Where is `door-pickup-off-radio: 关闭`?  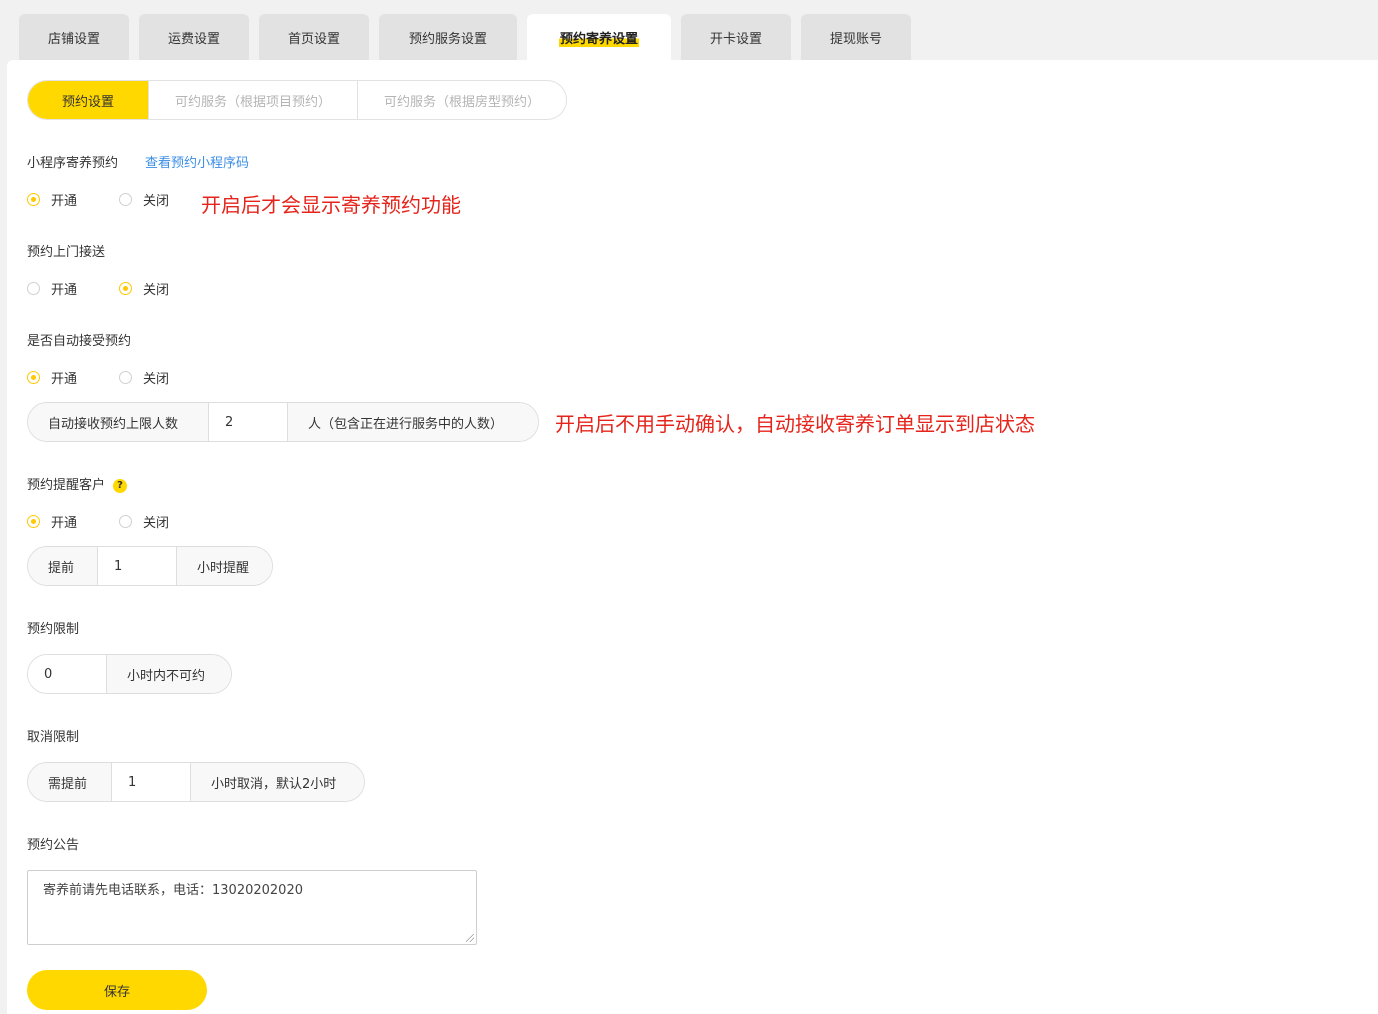
door-pickup-off-radio: 关闭 is located at coordinates (144, 288).